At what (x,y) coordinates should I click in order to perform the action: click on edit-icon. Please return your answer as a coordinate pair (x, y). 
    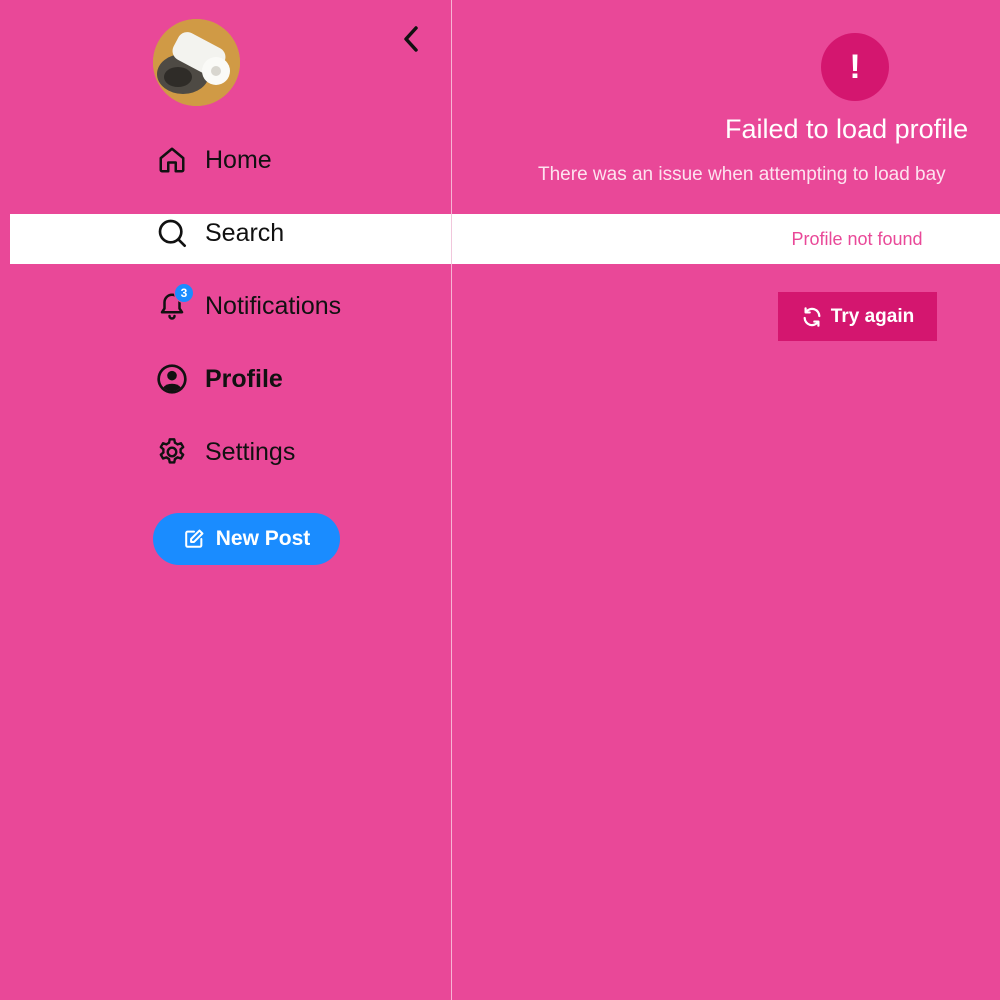
    Looking at the image, I should click on (194, 538).